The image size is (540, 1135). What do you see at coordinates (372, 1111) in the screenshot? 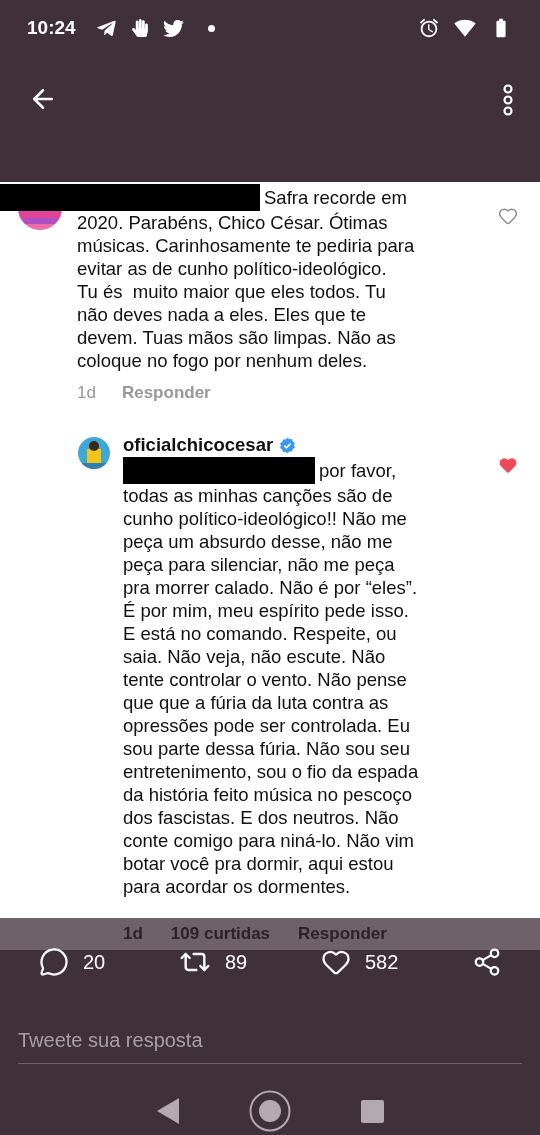
I see `recents-square-icon` at bounding box center [372, 1111].